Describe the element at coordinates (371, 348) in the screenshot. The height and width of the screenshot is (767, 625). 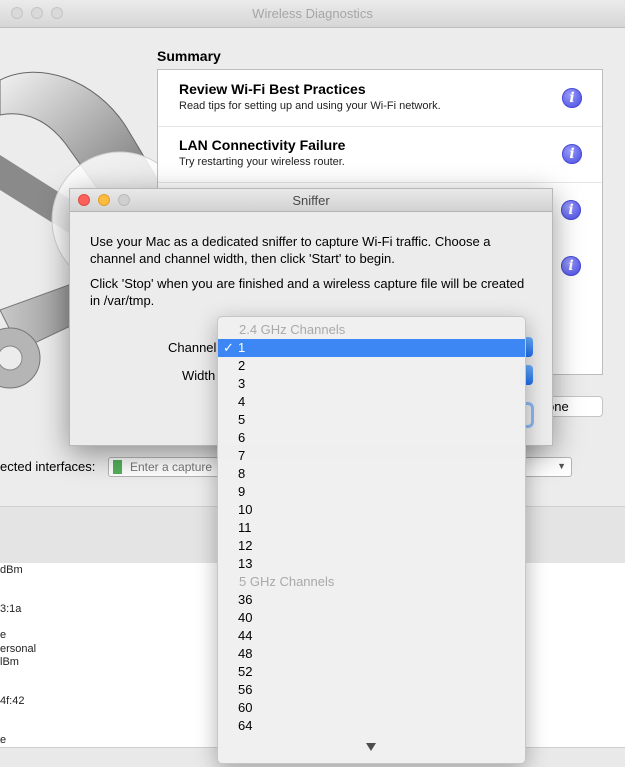
I see `channel-menu-item-1: ✓ 1` at that location.